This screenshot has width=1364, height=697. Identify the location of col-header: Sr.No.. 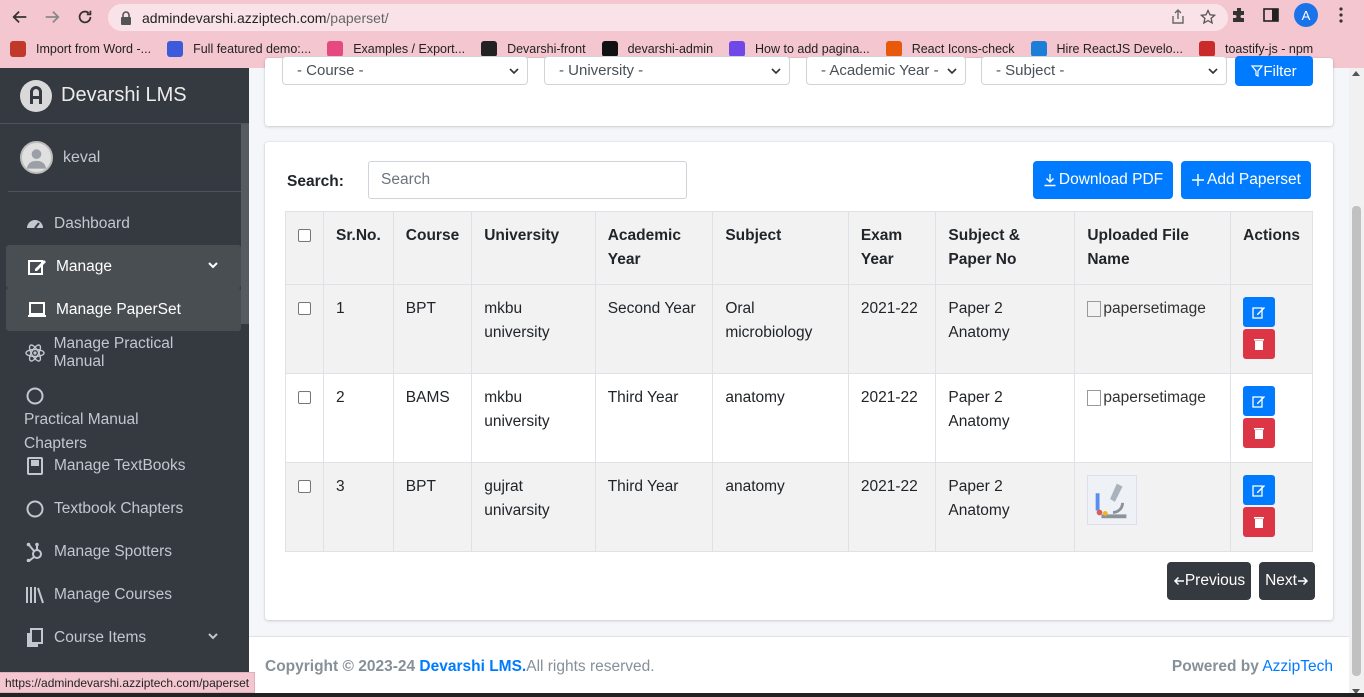
(358, 248).